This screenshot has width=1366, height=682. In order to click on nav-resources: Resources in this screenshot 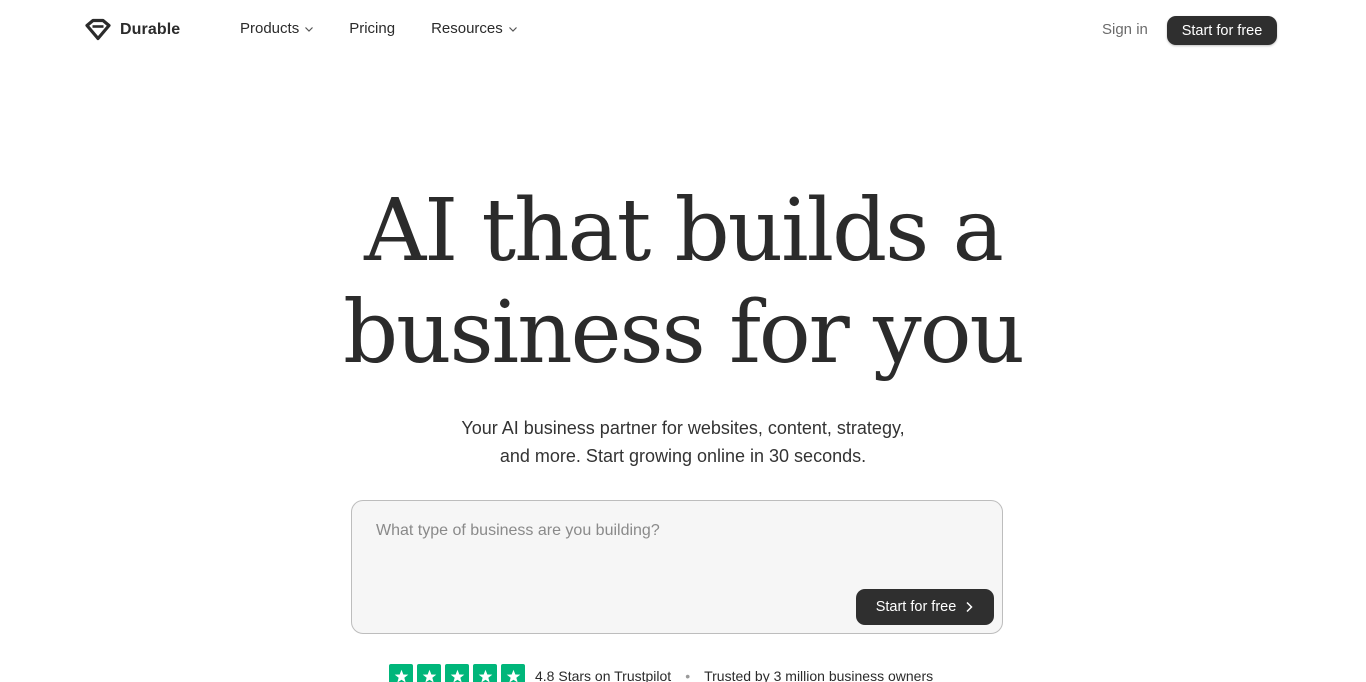, I will do `click(474, 28)`.